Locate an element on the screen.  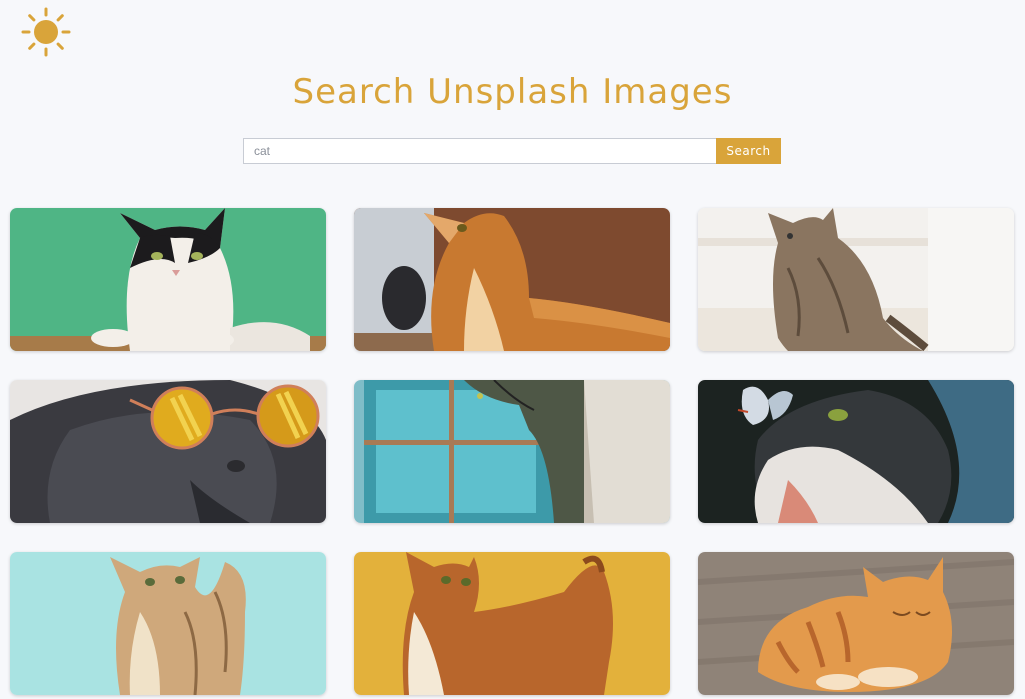
search-form: Search is located at coordinates (512, 151).